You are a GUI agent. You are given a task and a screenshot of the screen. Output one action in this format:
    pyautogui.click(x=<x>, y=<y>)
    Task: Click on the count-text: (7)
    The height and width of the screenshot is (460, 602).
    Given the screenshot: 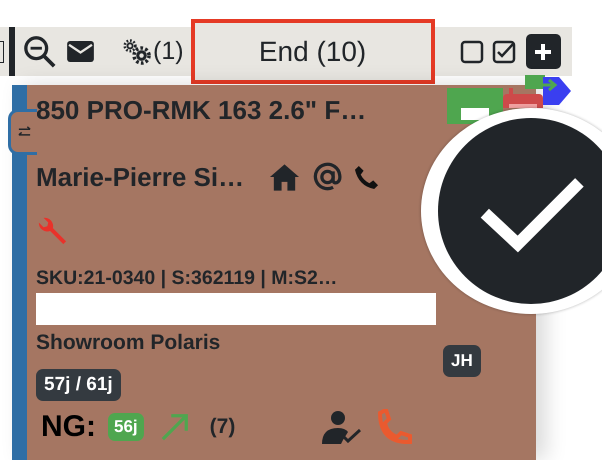 What is the action you would take?
    pyautogui.click(x=223, y=427)
    